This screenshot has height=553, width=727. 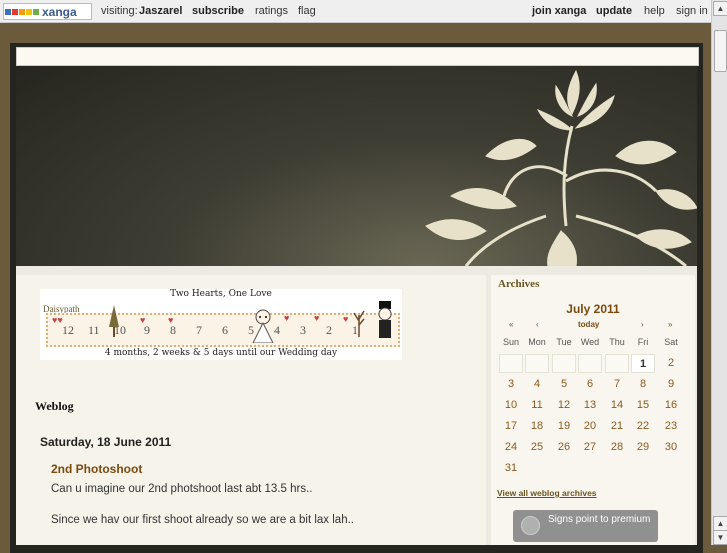 What do you see at coordinates (671, 342) in the screenshot?
I see `weekday-label: Sat` at bounding box center [671, 342].